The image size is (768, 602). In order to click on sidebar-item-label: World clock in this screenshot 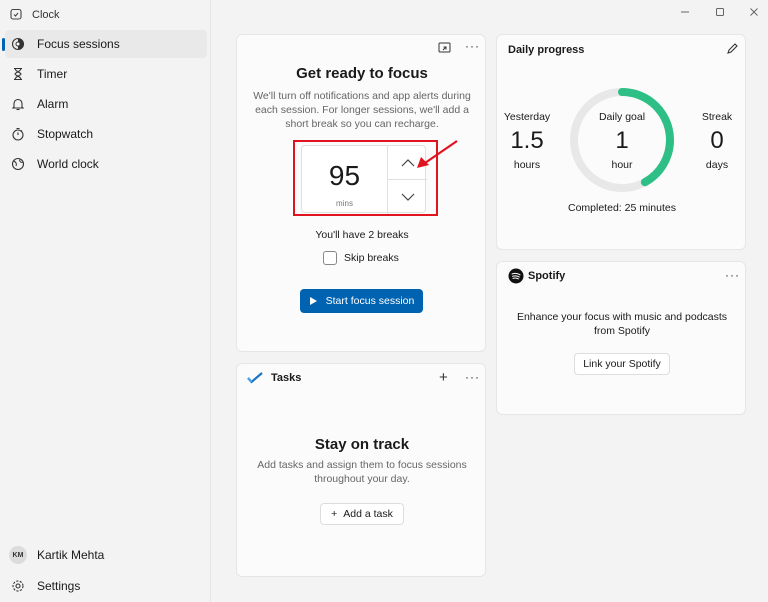, I will do `click(68, 164)`.